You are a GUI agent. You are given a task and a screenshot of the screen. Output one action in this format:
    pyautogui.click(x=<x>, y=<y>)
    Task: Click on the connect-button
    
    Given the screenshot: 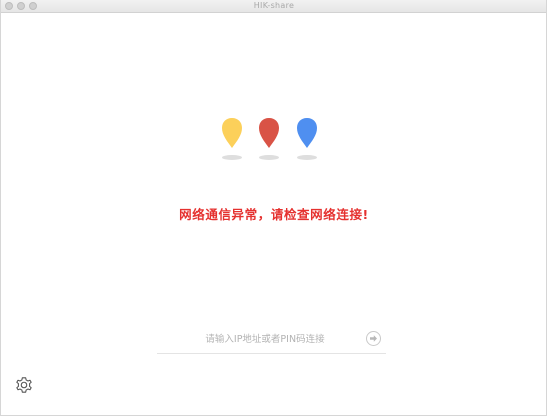 What is the action you would take?
    pyautogui.click(x=373, y=338)
    